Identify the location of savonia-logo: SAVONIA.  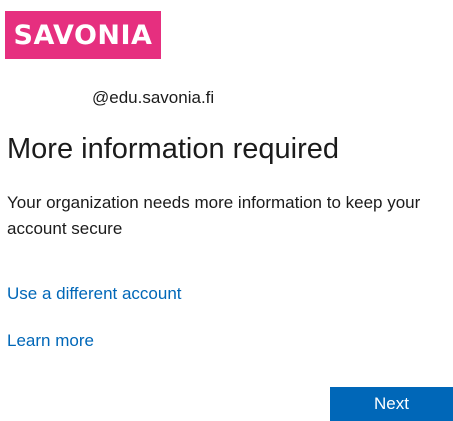
(83, 35).